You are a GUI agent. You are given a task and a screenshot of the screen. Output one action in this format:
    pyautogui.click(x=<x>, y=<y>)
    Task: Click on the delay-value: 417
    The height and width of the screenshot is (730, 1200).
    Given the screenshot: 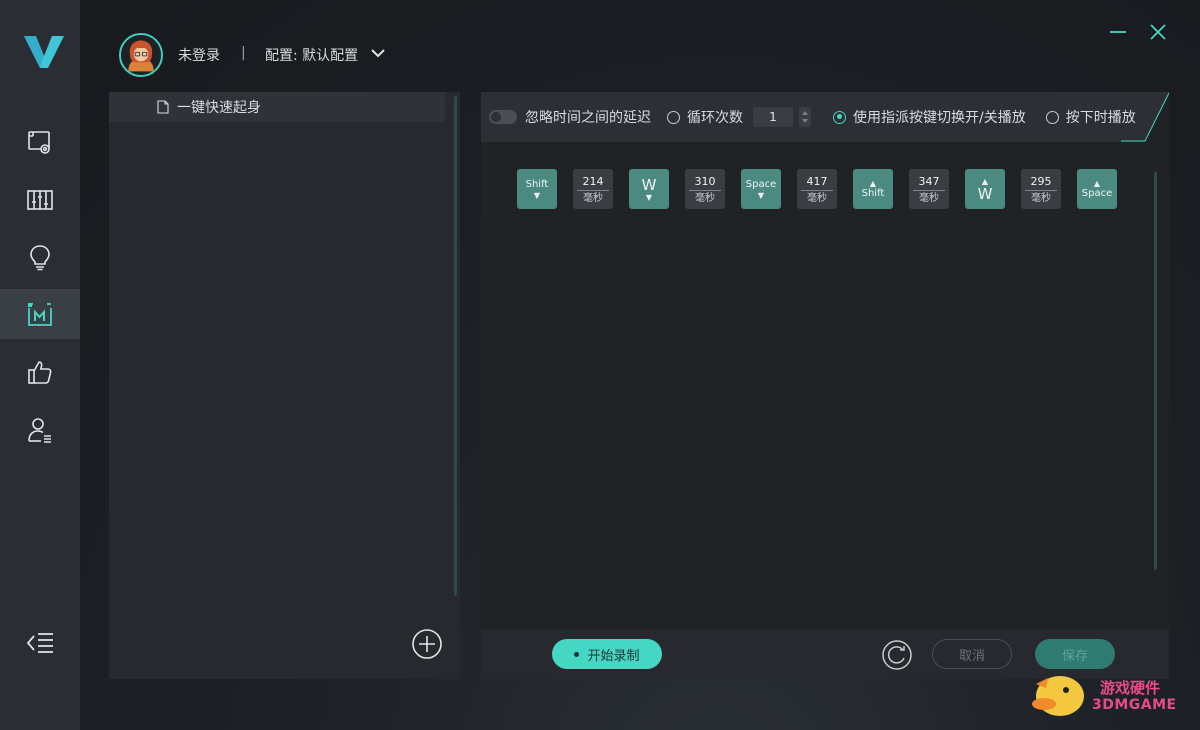 What is the action you would take?
    pyautogui.click(x=817, y=181)
    